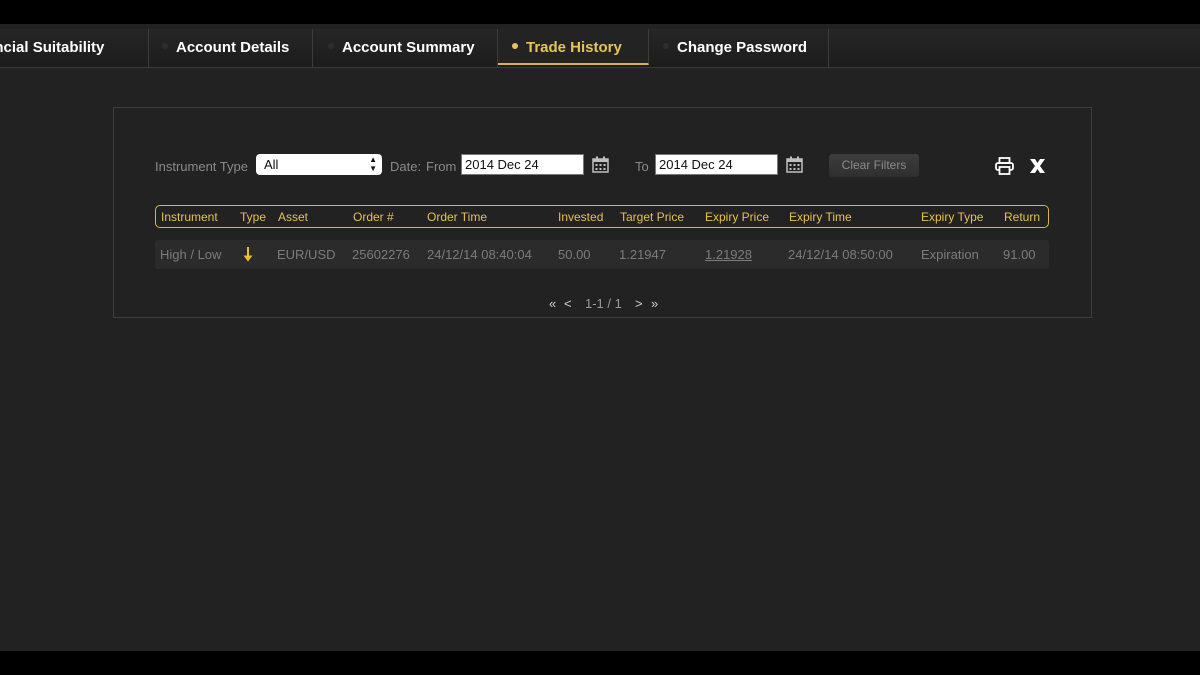 This screenshot has width=1200, height=675. What do you see at coordinates (189, 217) in the screenshot?
I see `column-header-instrument: Instrument` at bounding box center [189, 217].